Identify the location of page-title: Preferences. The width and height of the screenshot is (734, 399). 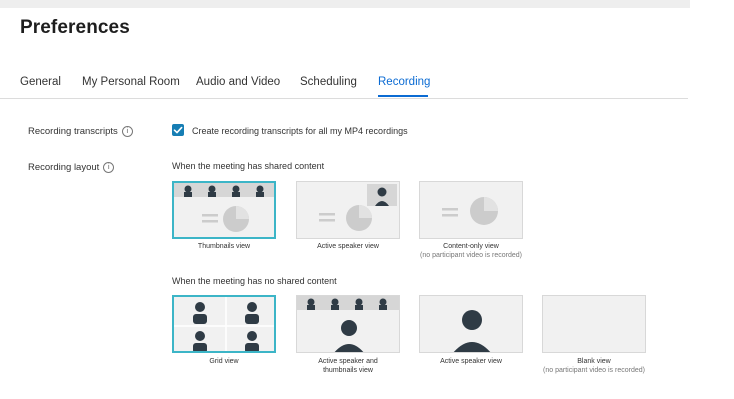
(75, 27).